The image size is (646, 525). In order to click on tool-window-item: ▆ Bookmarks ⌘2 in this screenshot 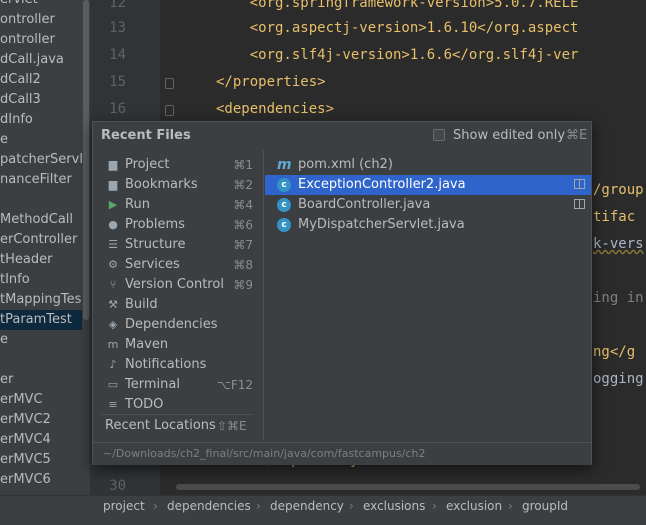, I will do `click(178, 185)`.